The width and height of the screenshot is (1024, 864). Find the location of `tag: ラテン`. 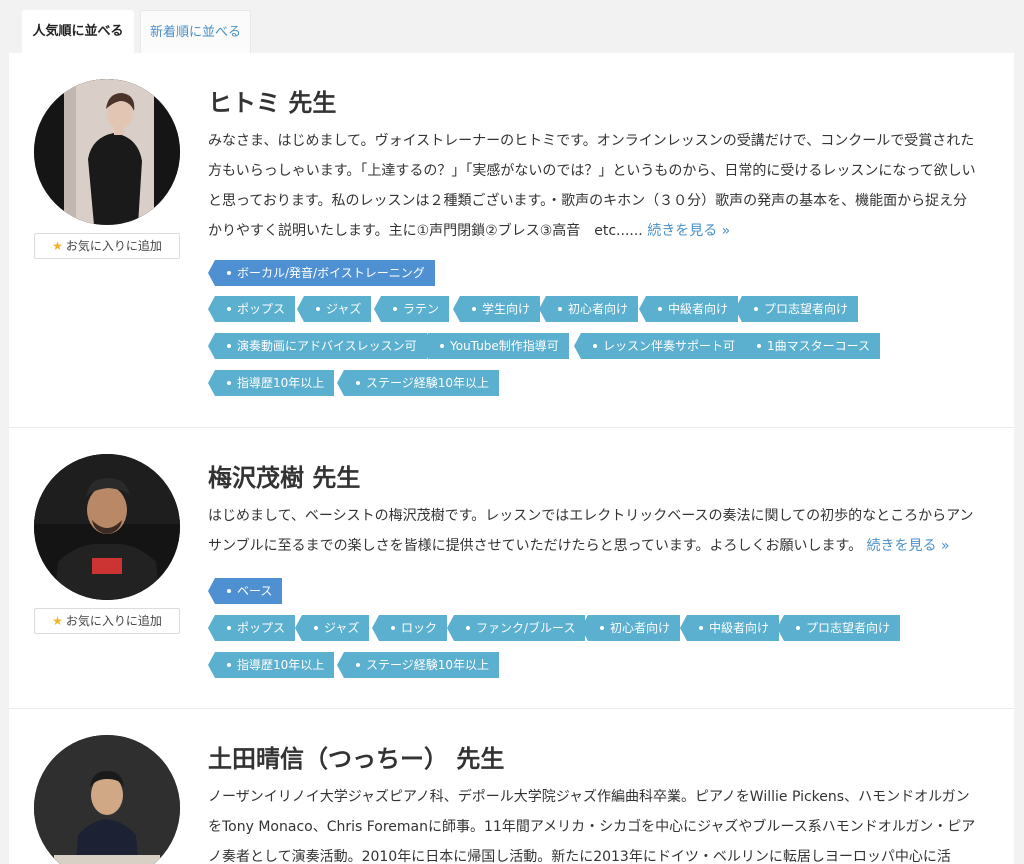

tag: ラテン is located at coordinates (411, 309).